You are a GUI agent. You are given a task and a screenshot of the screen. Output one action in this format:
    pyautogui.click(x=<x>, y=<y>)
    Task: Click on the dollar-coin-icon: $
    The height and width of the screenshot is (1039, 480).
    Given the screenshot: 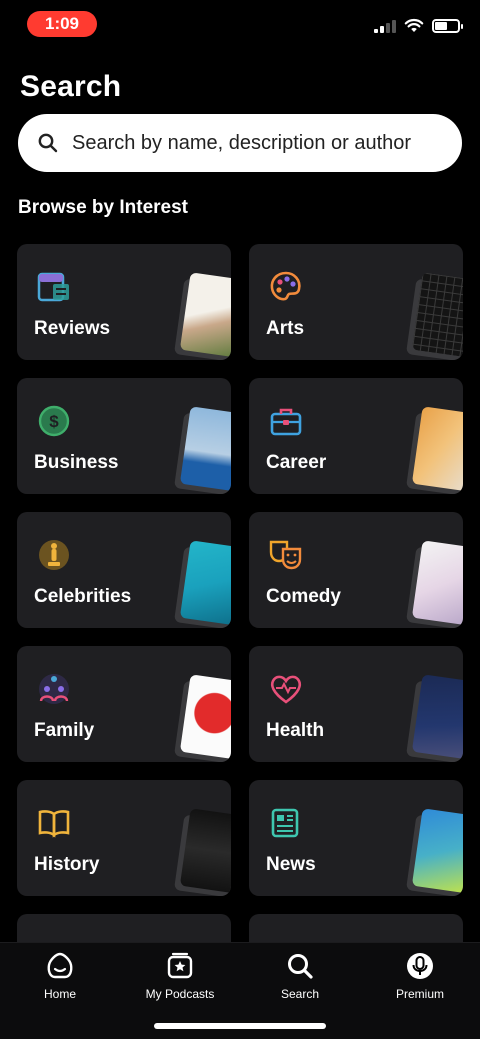 What is the action you would take?
    pyautogui.click(x=54, y=421)
    